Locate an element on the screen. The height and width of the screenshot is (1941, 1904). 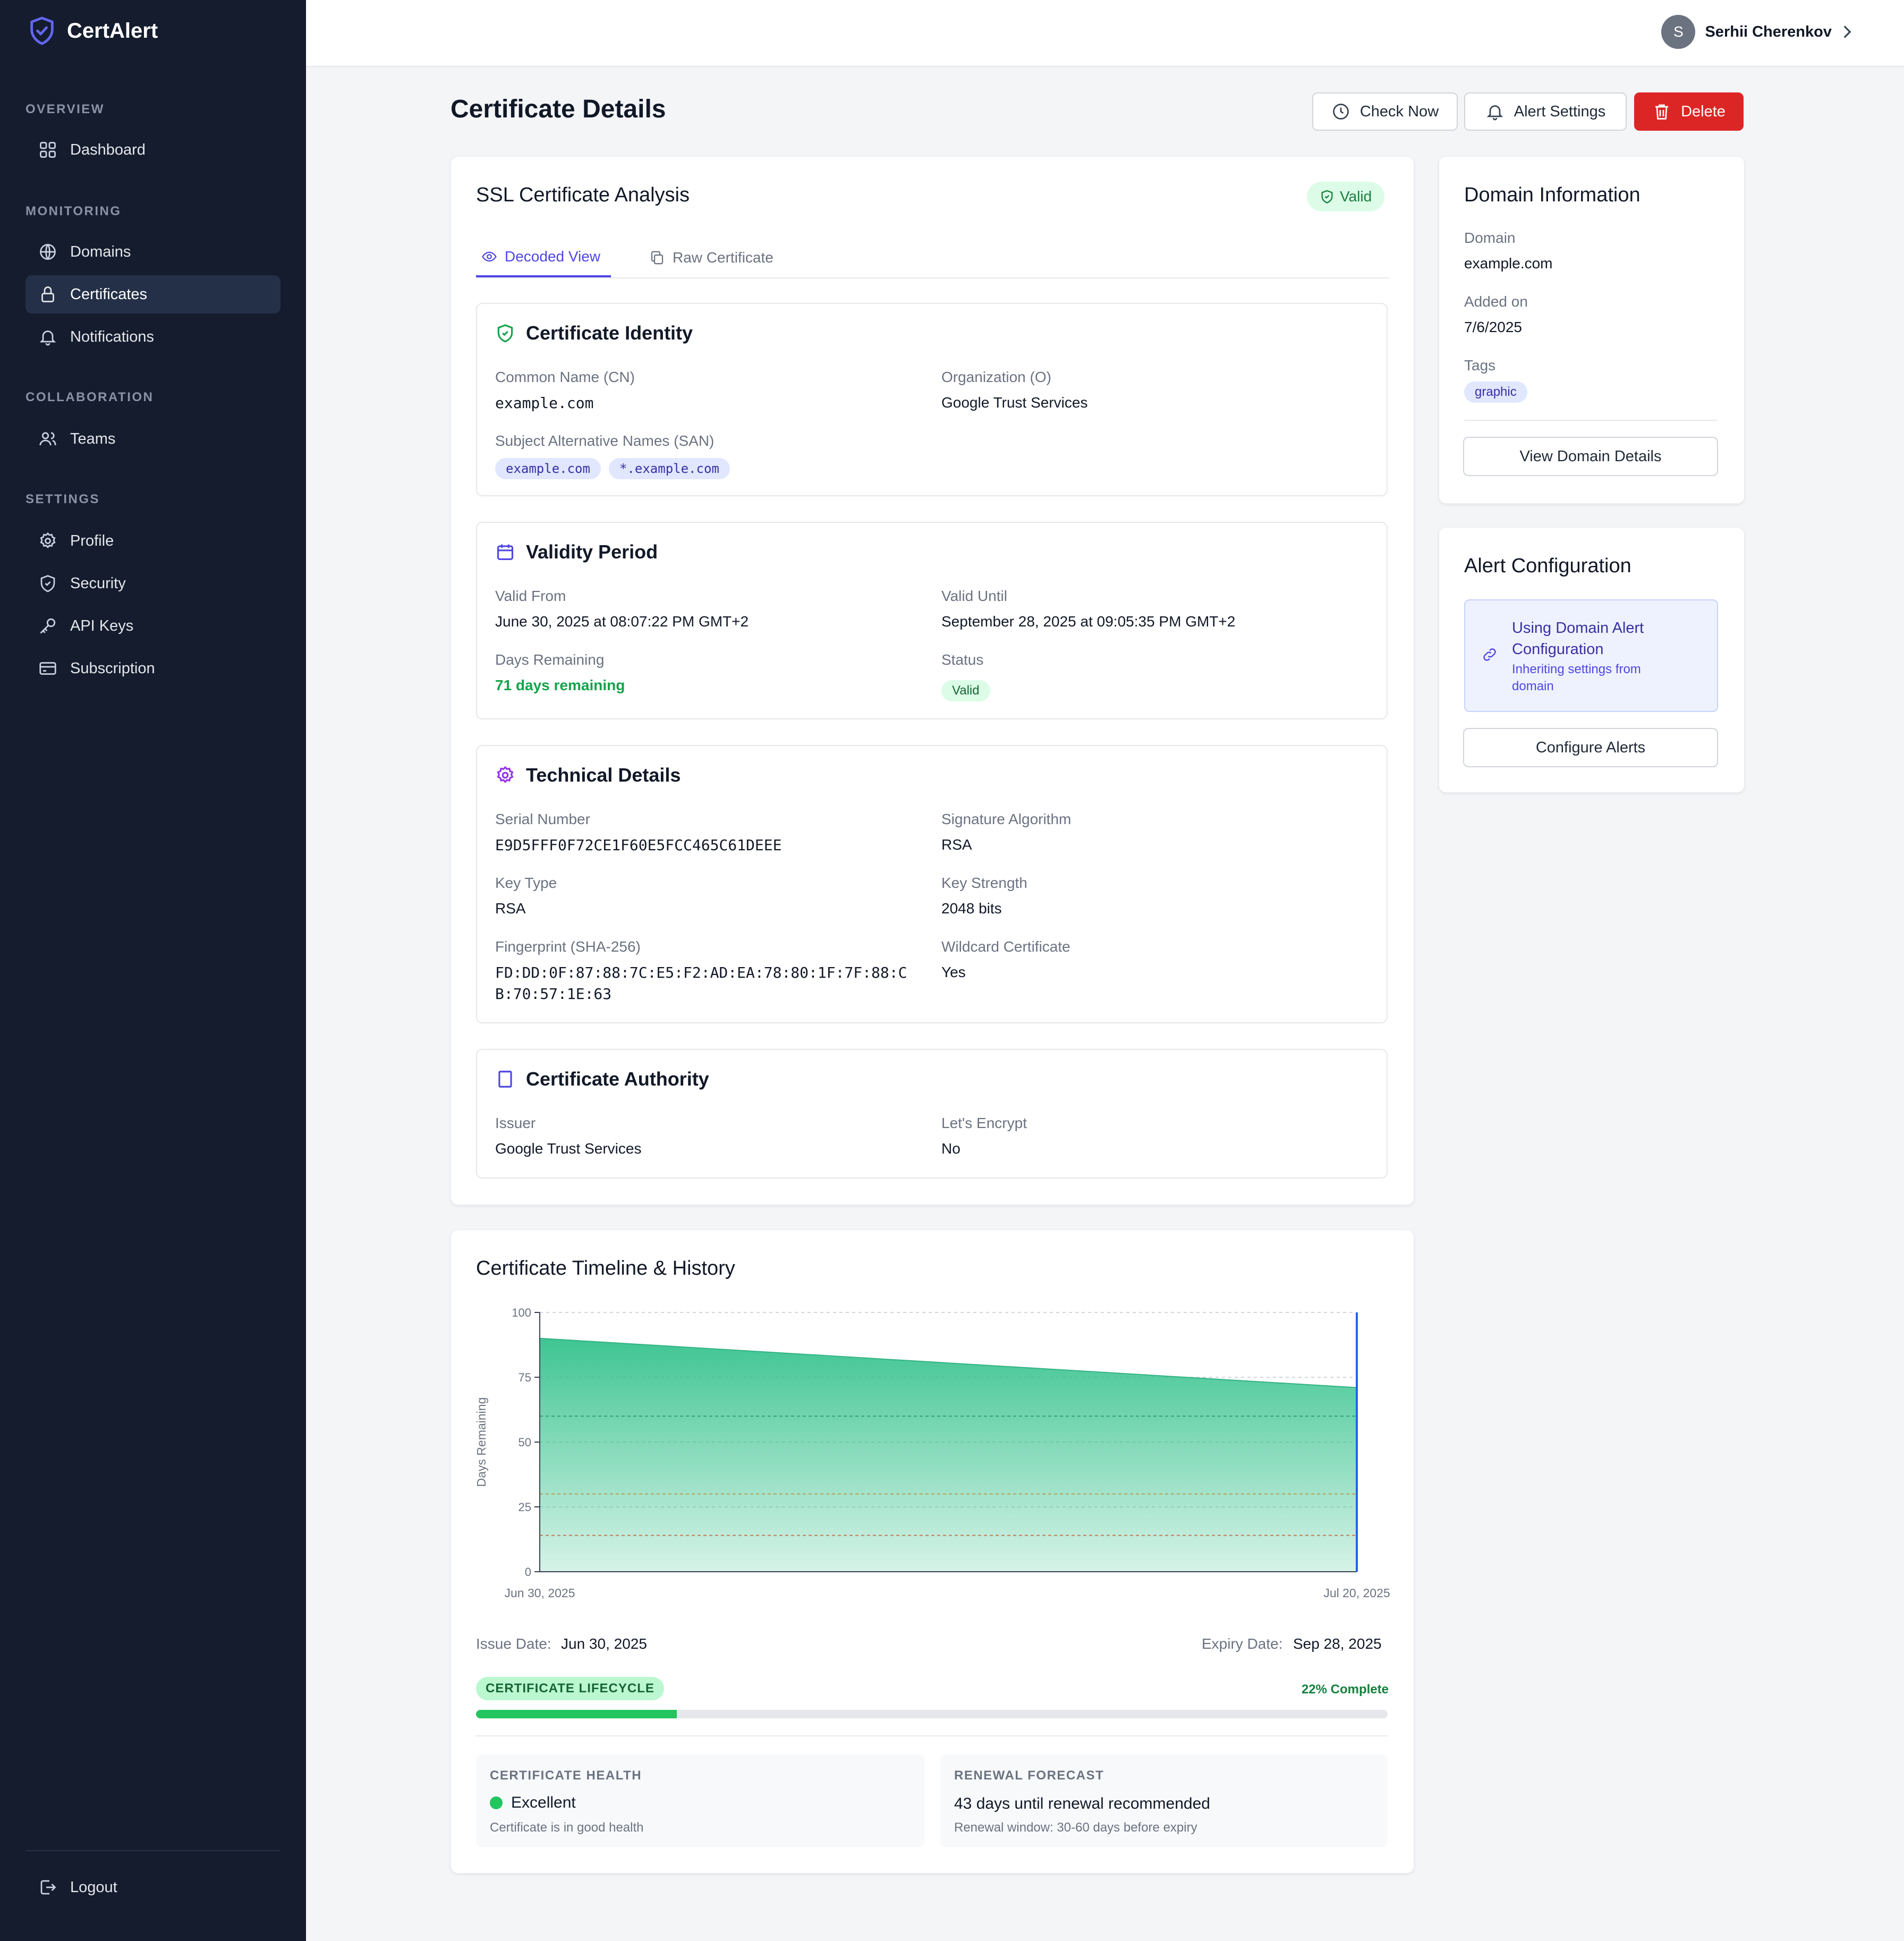
domain-value: example.com is located at coordinates (1508, 263).